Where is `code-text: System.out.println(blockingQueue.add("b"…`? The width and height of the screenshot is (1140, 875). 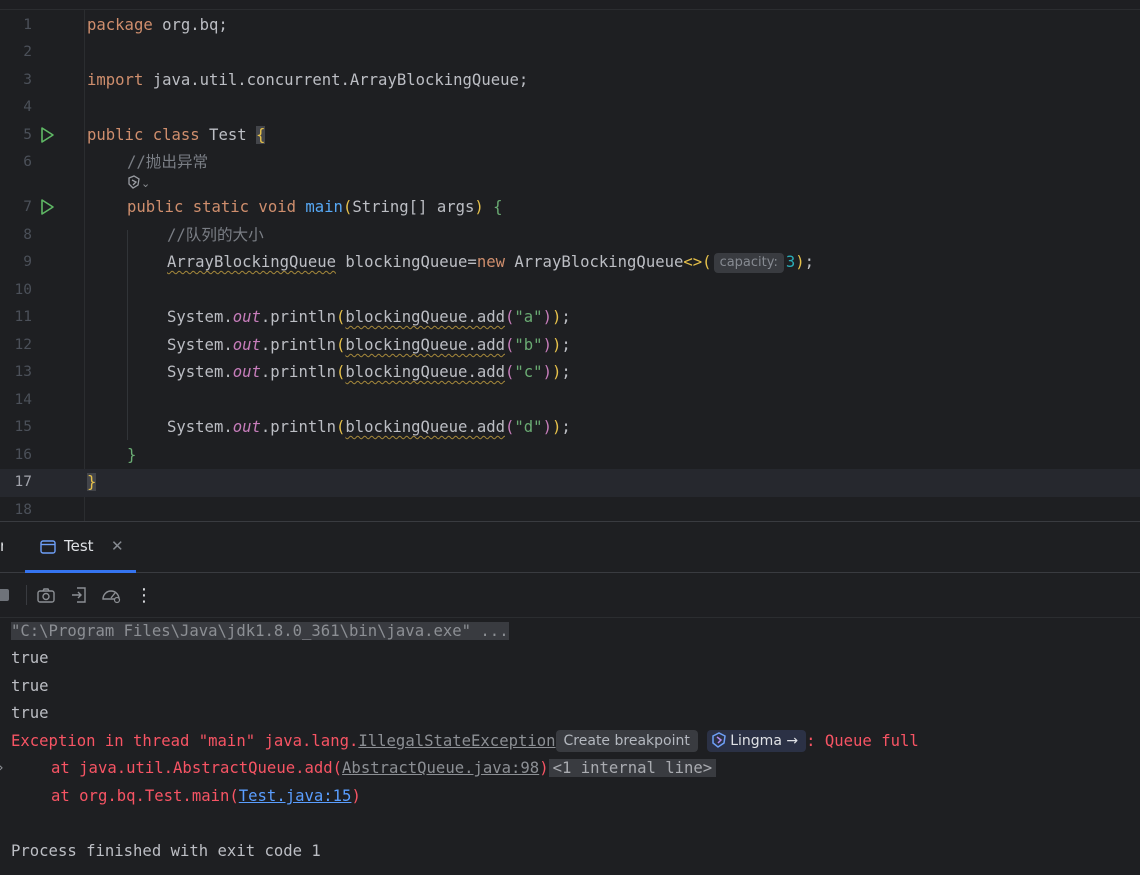
code-text: System.out.println(blockingQueue.add("b"… is located at coordinates (369, 345).